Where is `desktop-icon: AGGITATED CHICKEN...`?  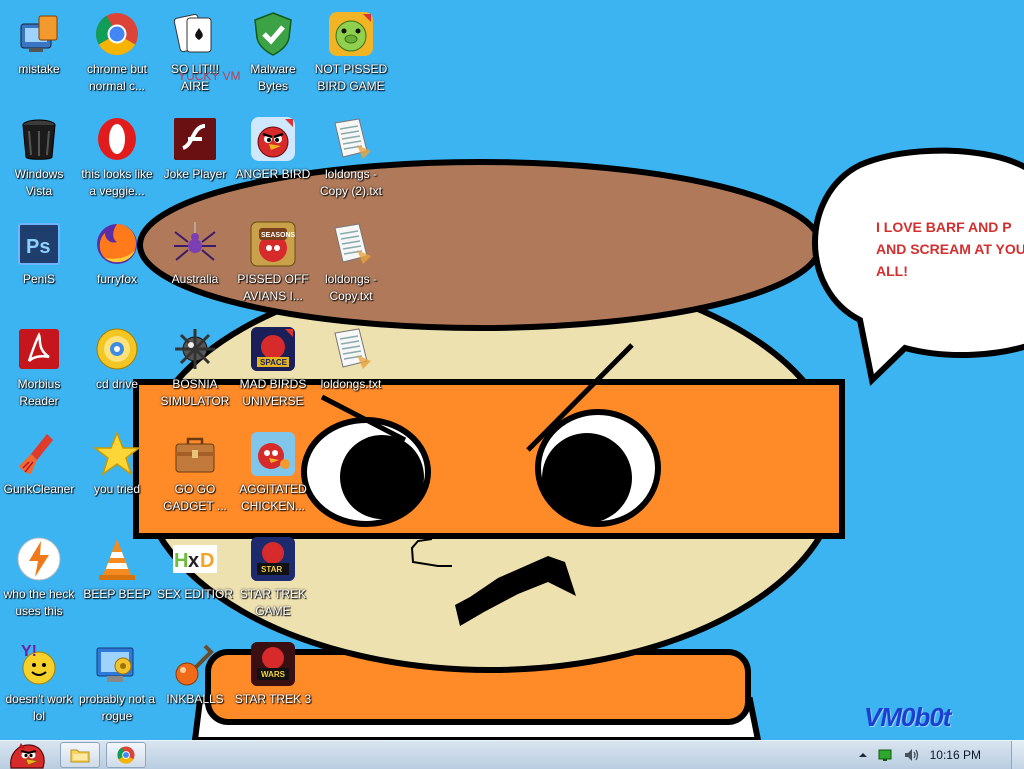
desktop-icon: AGGITATED CHICKEN... is located at coordinates (273, 476).